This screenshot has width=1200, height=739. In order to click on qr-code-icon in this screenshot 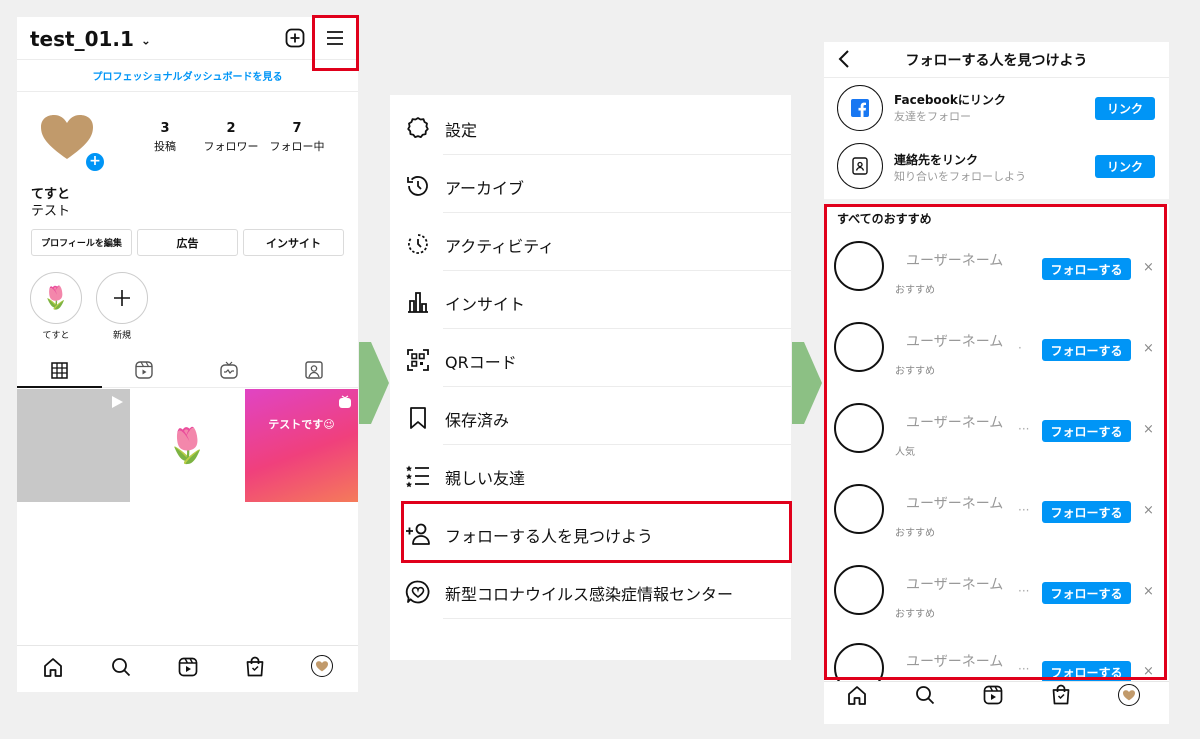, I will do `click(418, 360)`.